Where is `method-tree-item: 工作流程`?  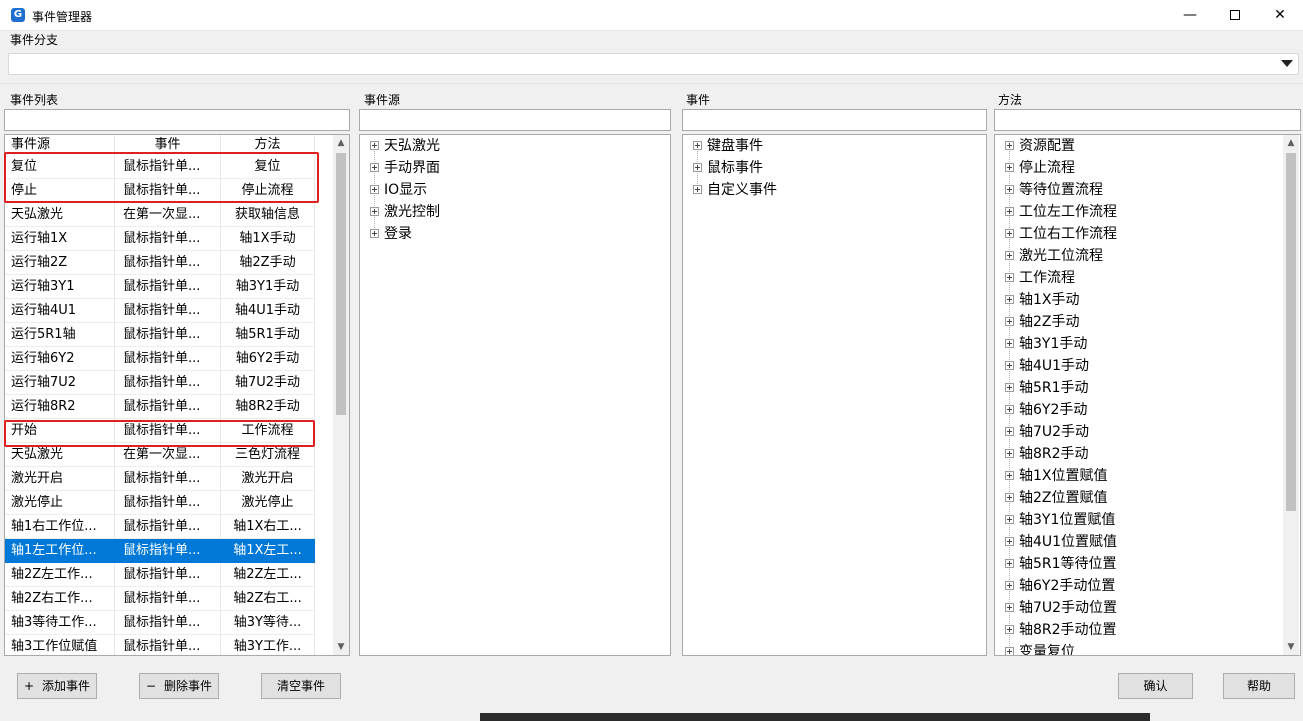
method-tree-item: 工作流程 is located at coordinates (1040, 278).